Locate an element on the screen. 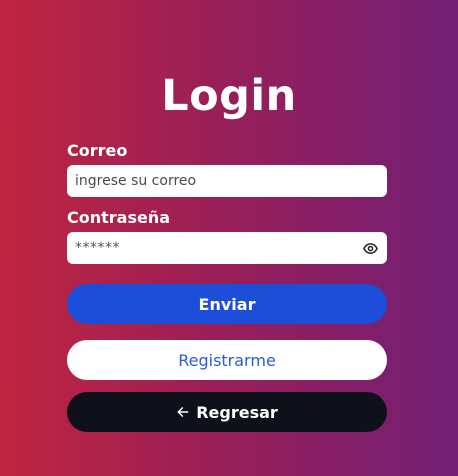 This screenshot has height=476, width=458. email-field-container is located at coordinates (227, 181).